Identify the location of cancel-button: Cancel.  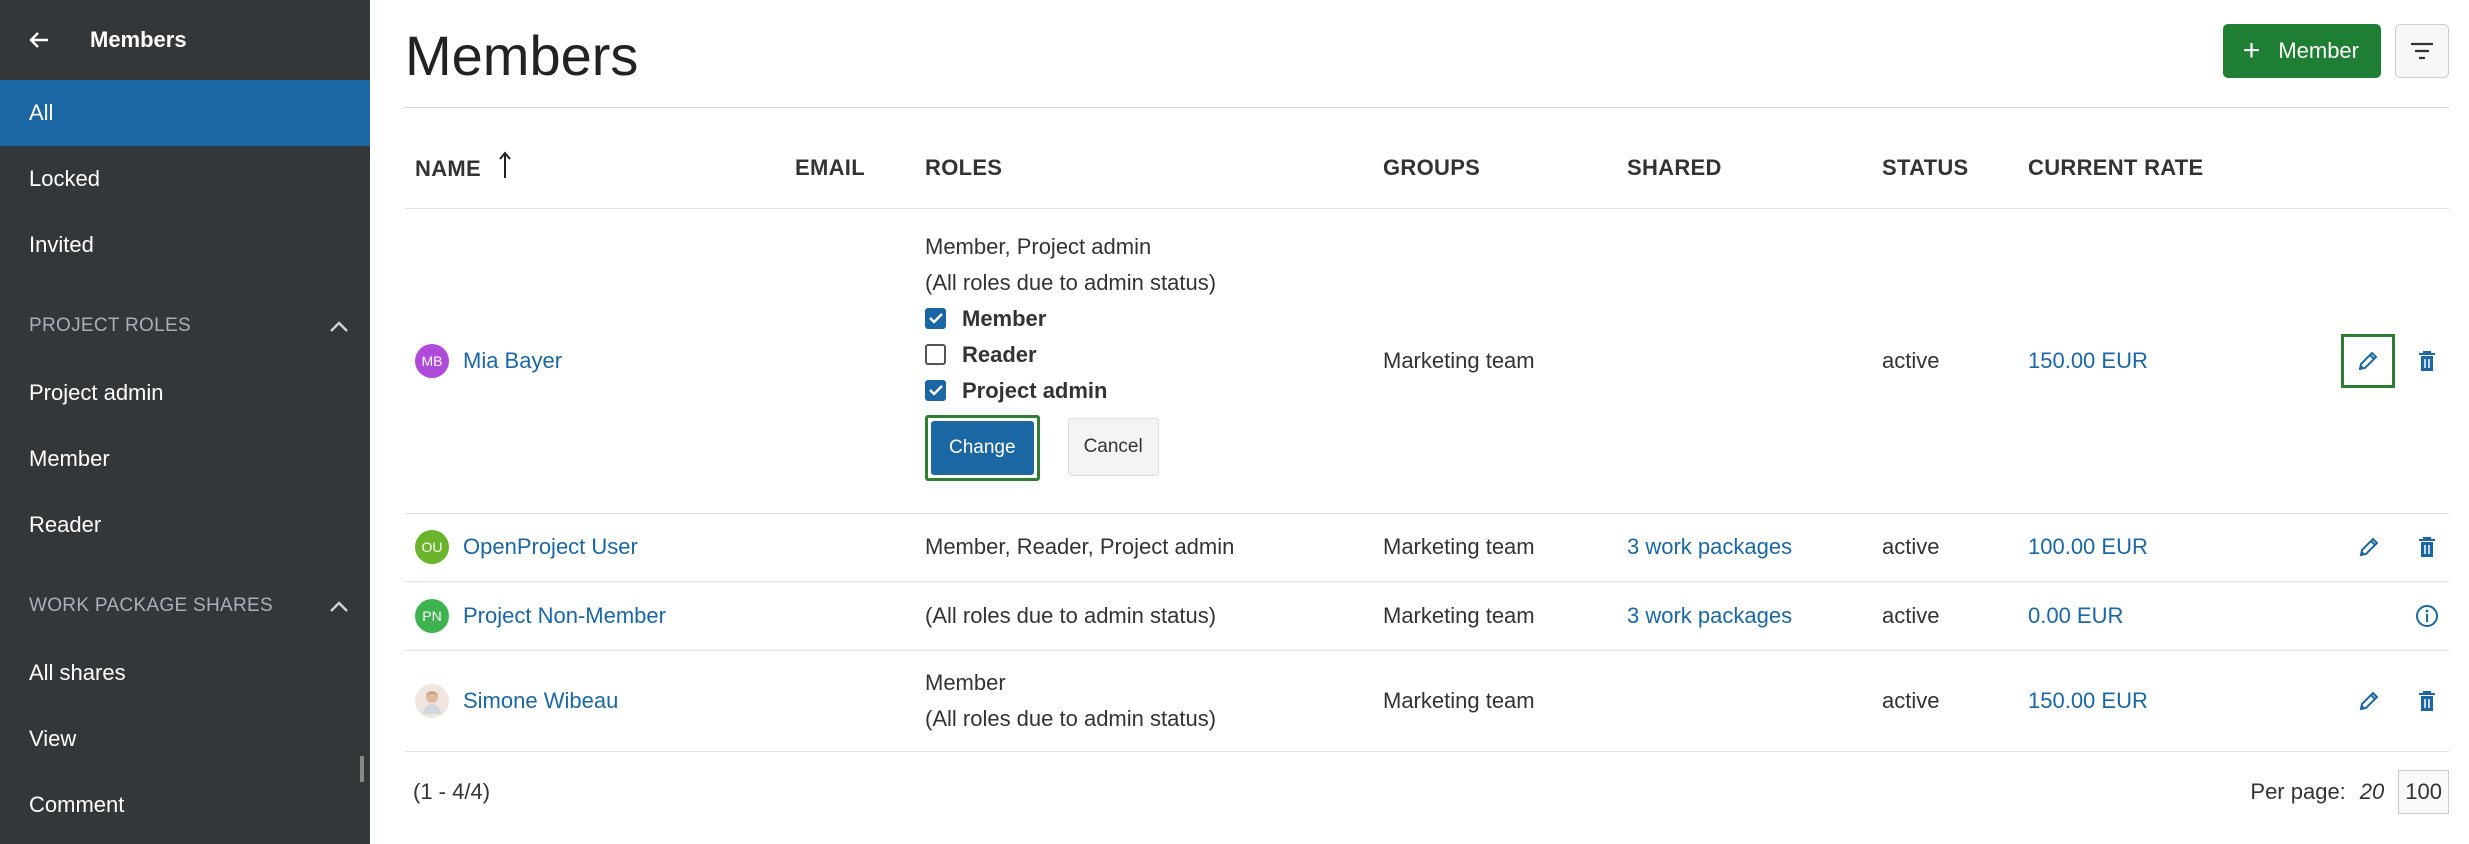
(1113, 446).